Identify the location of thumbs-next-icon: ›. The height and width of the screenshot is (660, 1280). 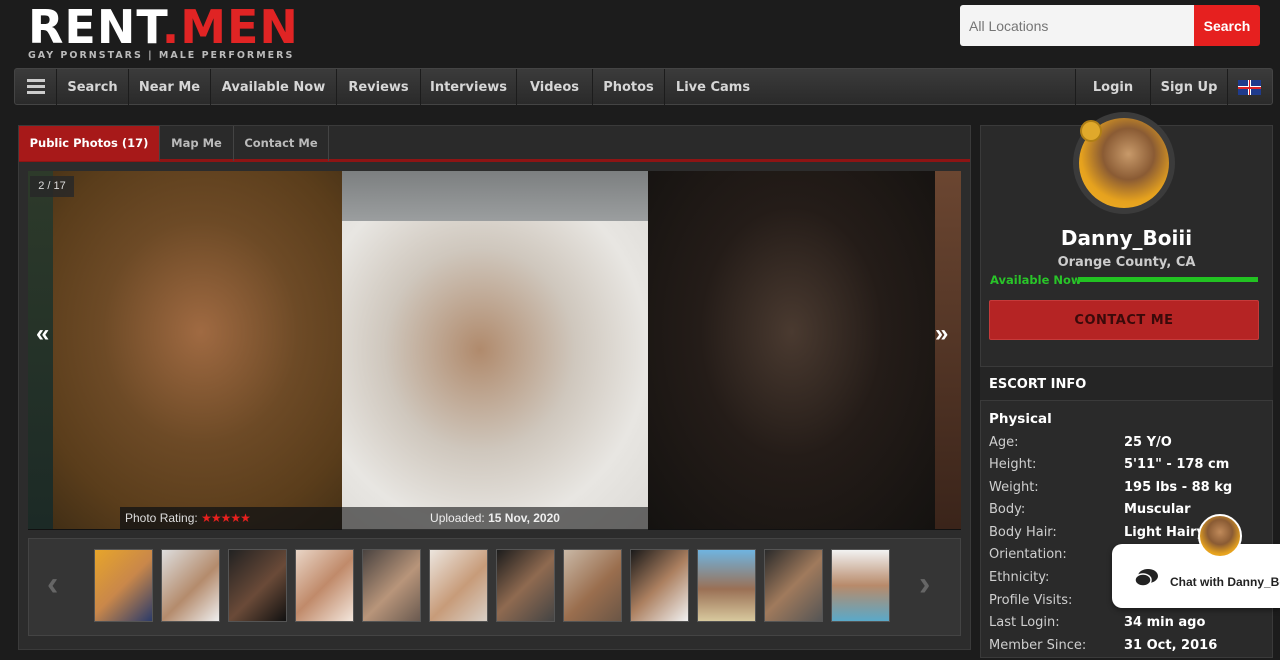
(924, 584).